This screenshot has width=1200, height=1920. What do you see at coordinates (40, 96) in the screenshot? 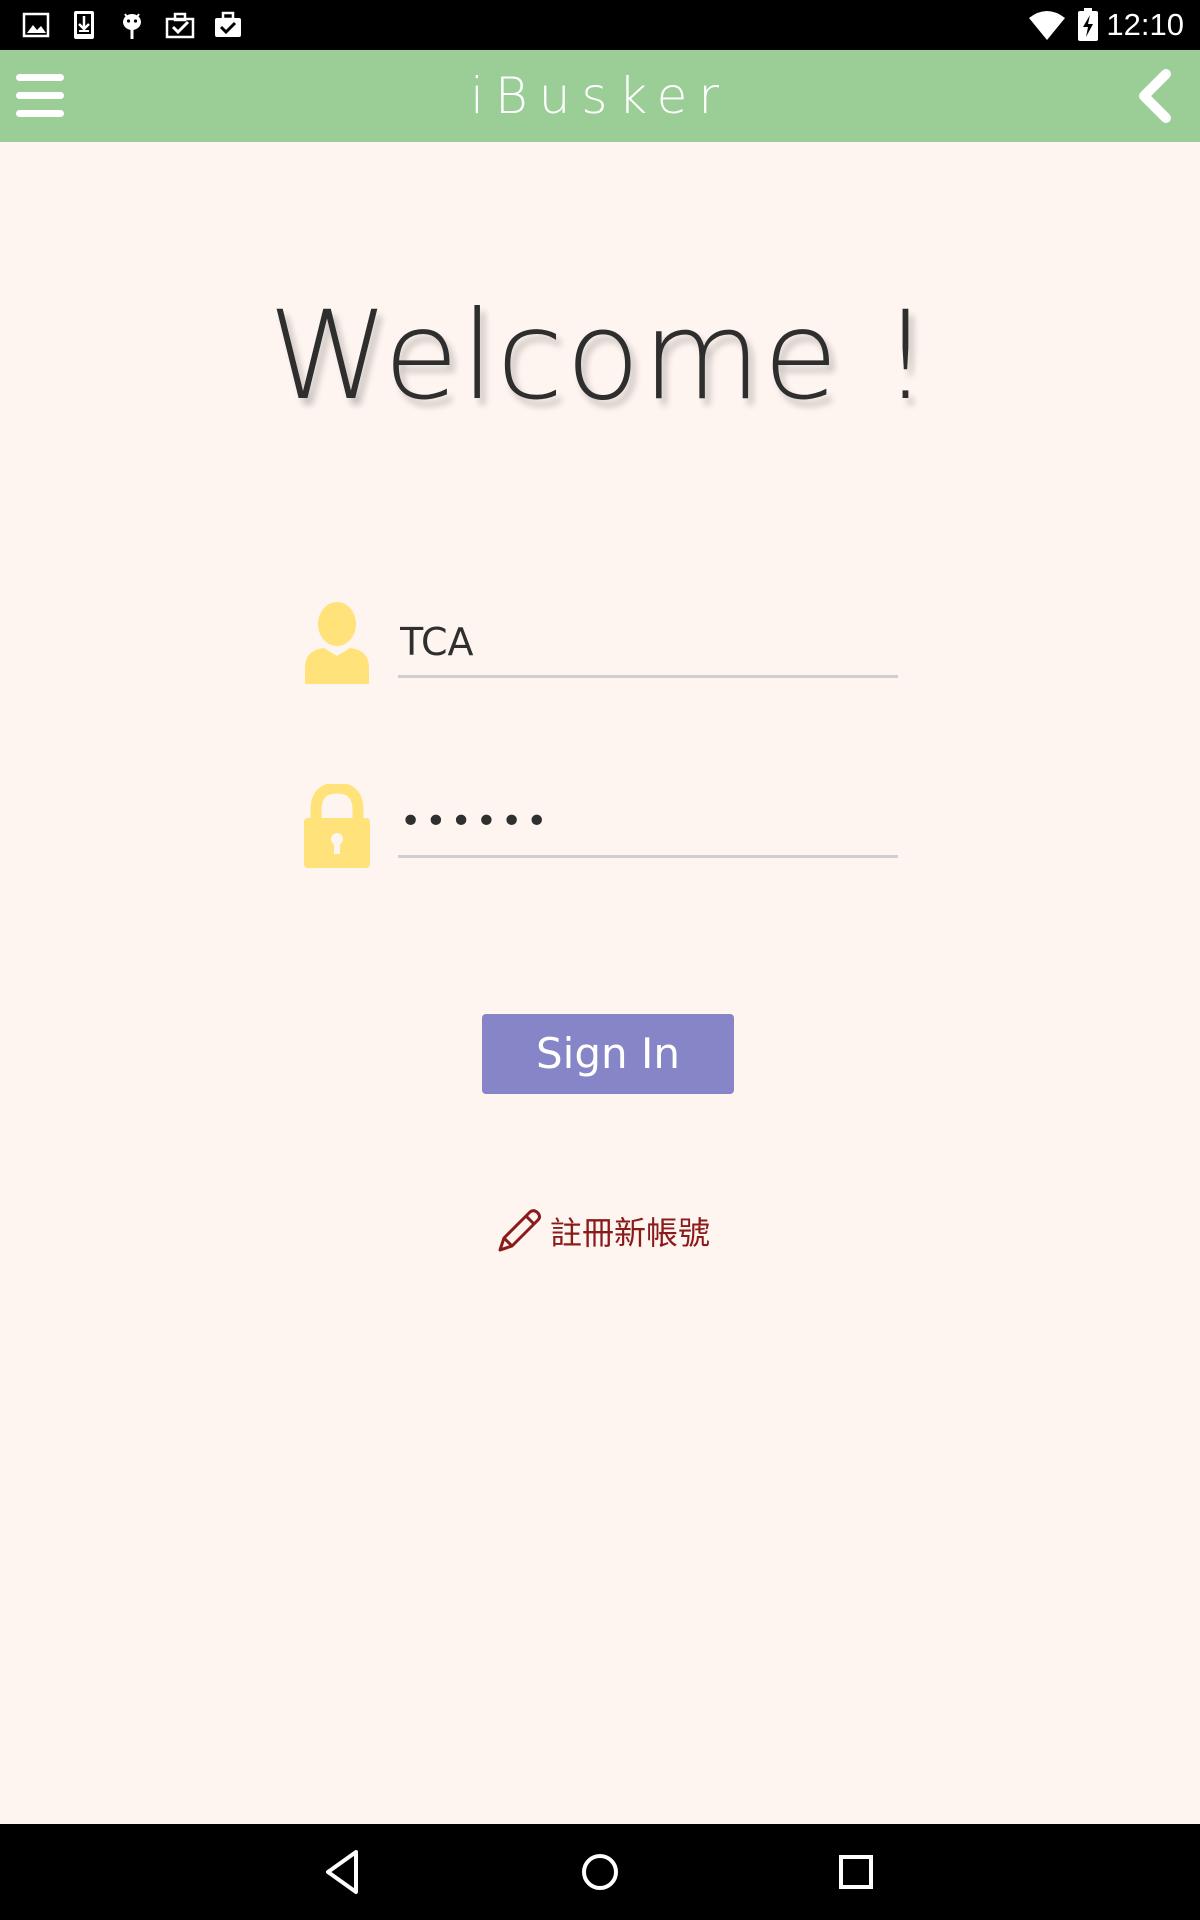
I see `hamburger-menu-icon` at bounding box center [40, 96].